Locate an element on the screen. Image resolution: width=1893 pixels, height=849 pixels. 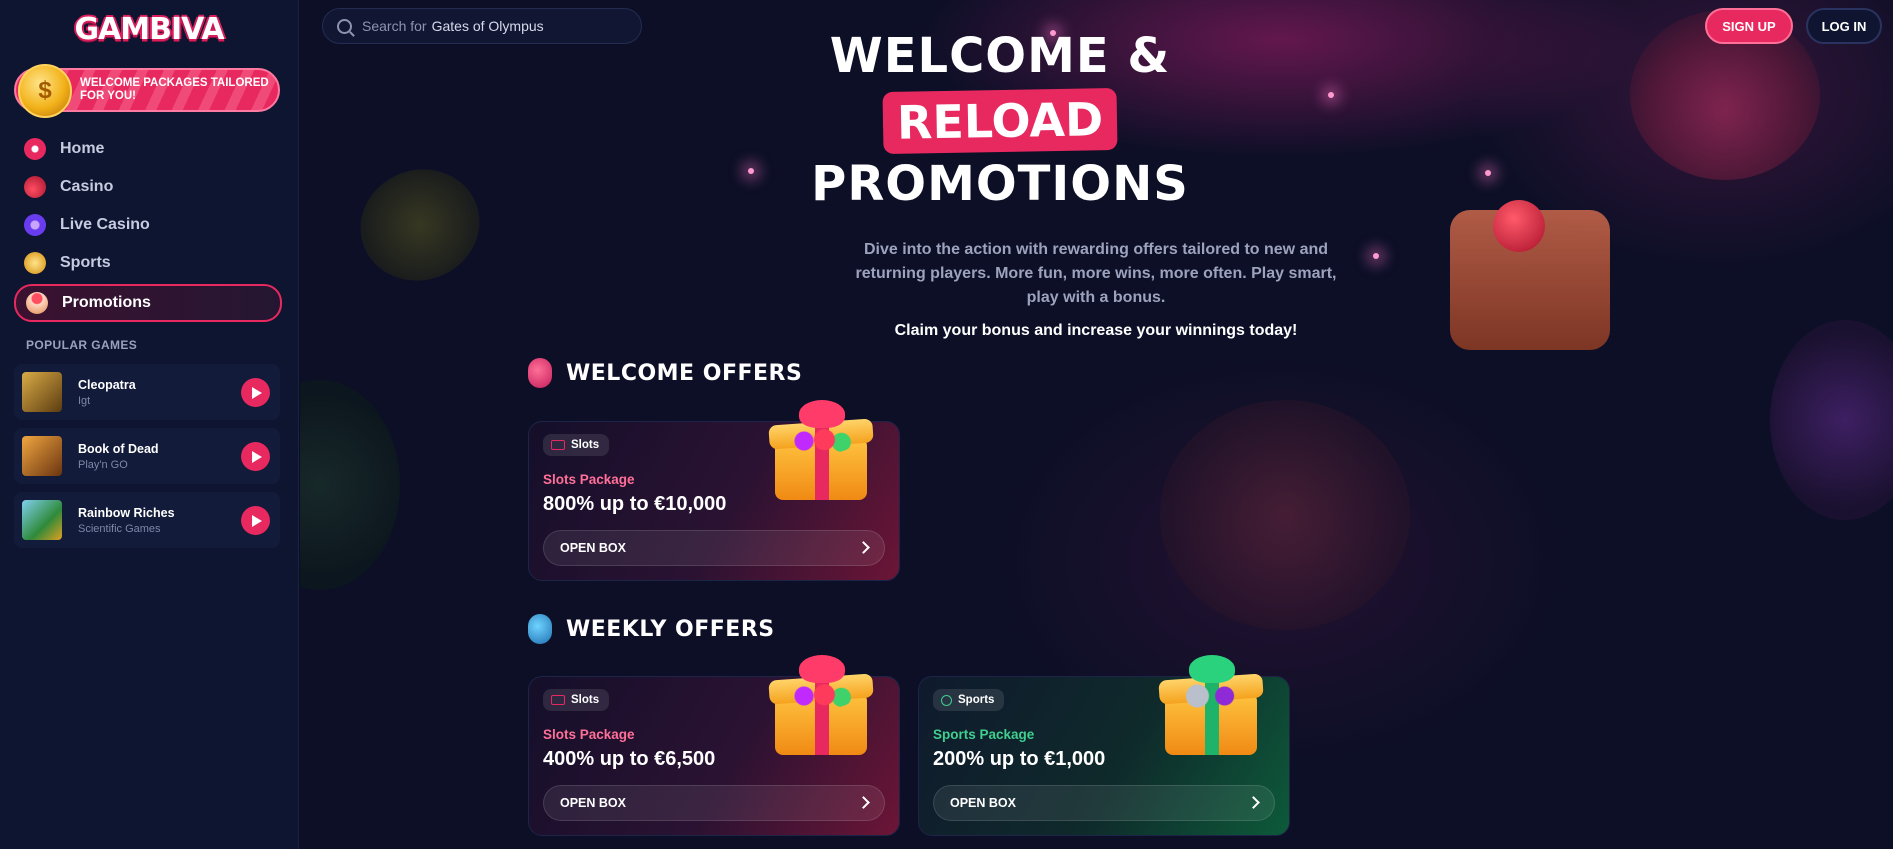
log-in-button: LOG IN is located at coordinates (1844, 26).